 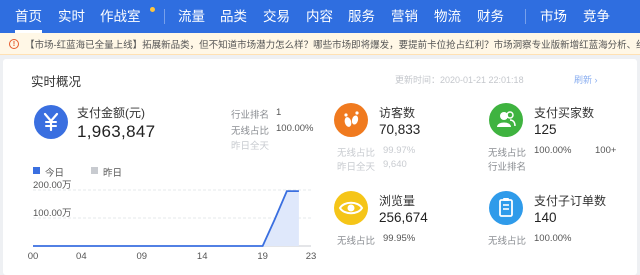 What do you see at coordinates (28, 16) in the screenshot?
I see `nav-item-home: 首页` at bounding box center [28, 16].